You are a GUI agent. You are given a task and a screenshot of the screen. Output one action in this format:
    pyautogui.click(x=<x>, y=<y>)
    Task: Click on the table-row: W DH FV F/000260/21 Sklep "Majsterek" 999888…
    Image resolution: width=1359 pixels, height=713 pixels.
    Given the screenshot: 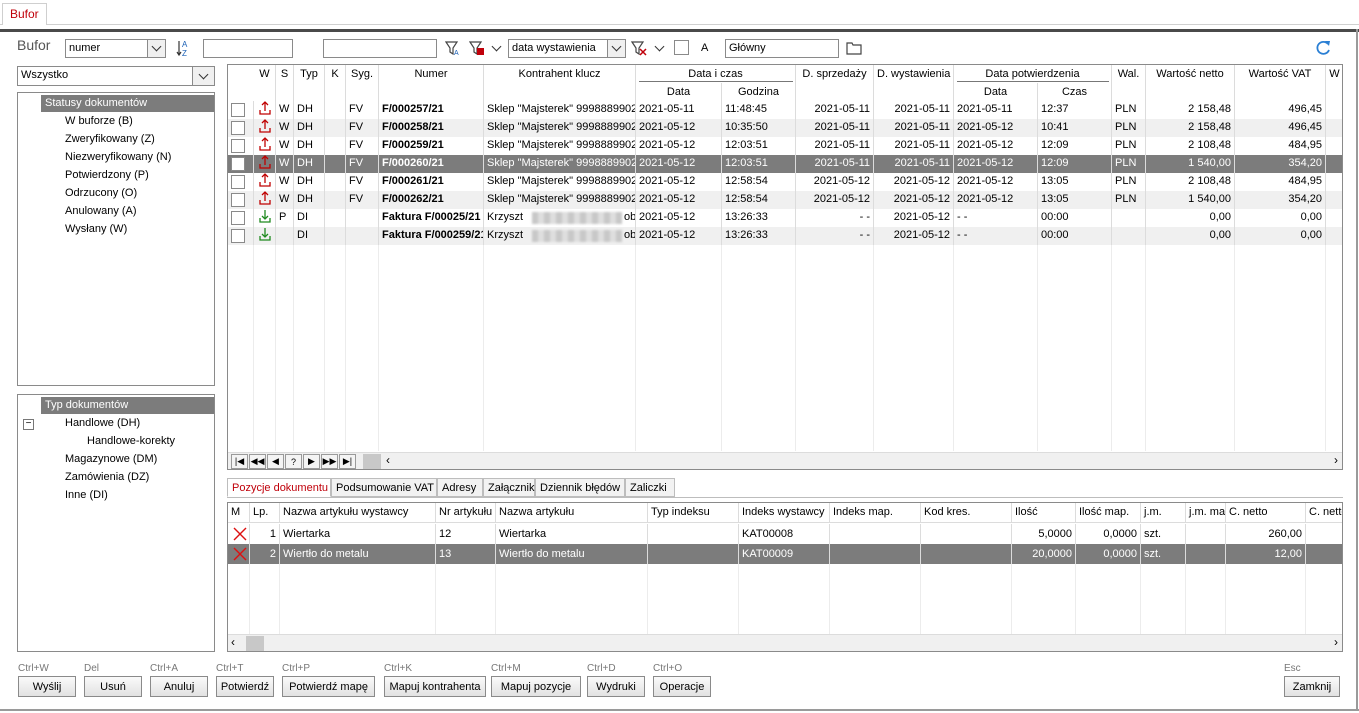 What is the action you would take?
    pyautogui.click(x=785, y=164)
    